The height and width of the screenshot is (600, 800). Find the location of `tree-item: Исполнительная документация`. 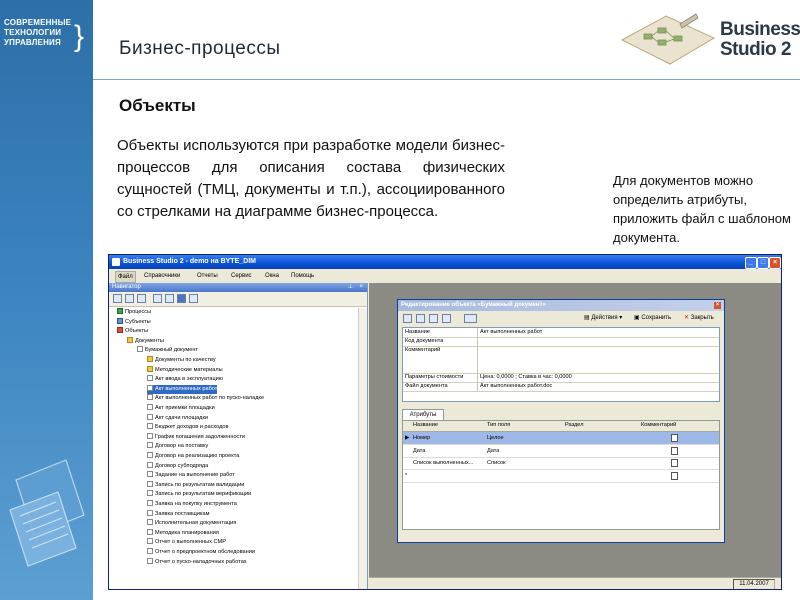

tree-item: Исполнительная документация is located at coordinates (191, 523).